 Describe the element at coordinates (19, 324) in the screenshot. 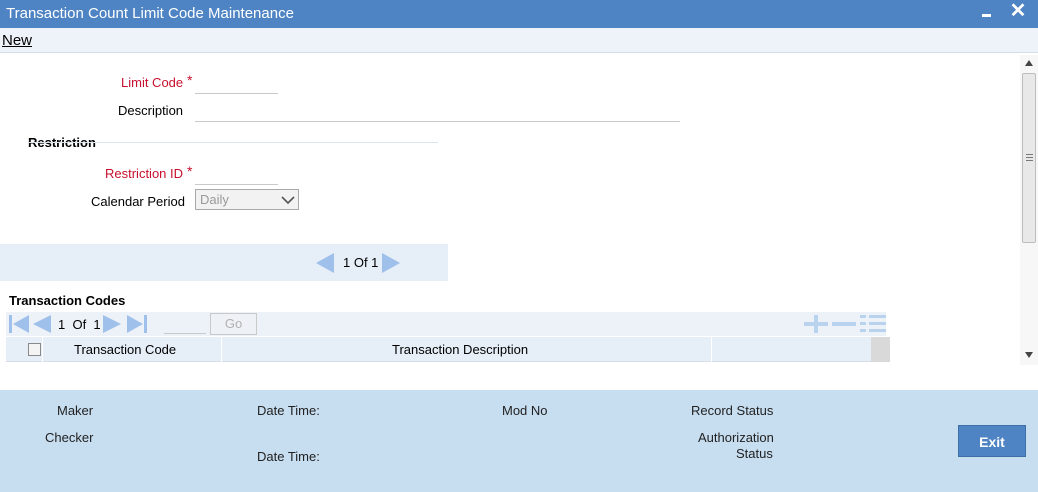

I see `first-page-icon` at that location.